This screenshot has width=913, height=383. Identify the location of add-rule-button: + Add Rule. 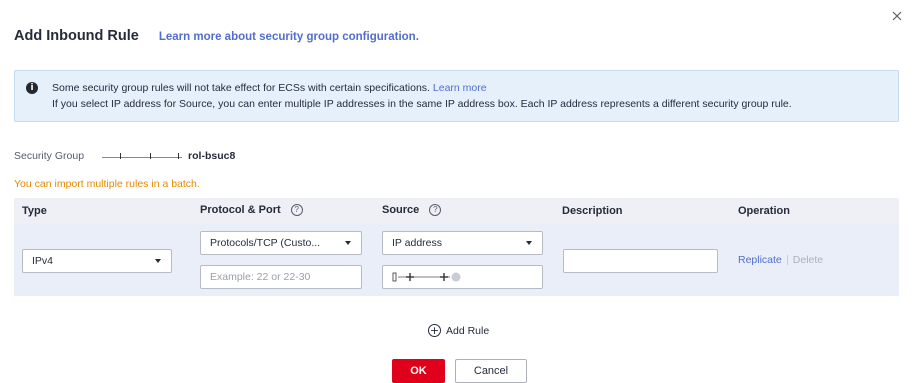
(458, 330).